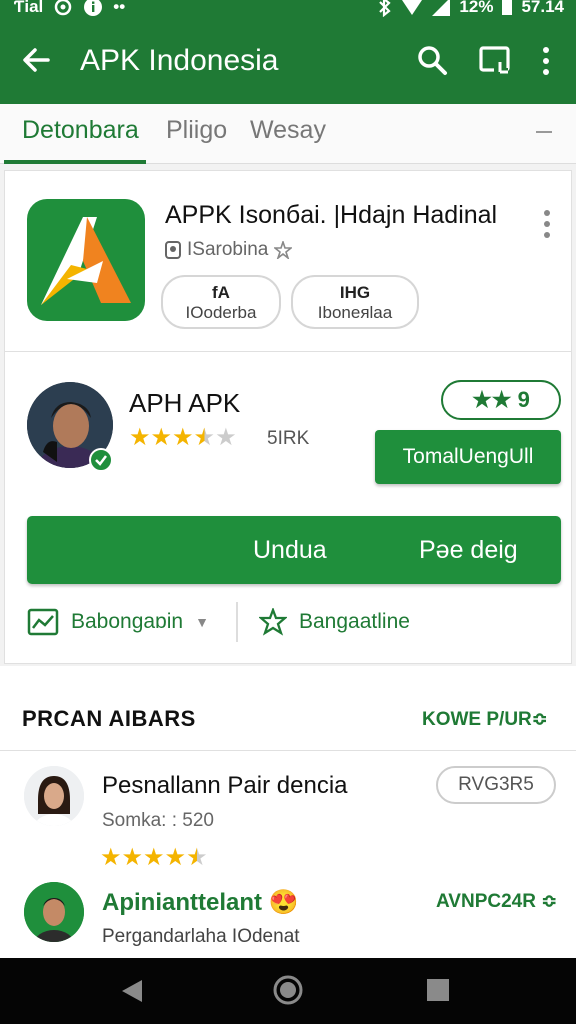 The height and width of the screenshot is (1024, 576). What do you see at coordinates (237, 622) in the screenshot?
I see `link-divider` at bounding box center [237, 622].